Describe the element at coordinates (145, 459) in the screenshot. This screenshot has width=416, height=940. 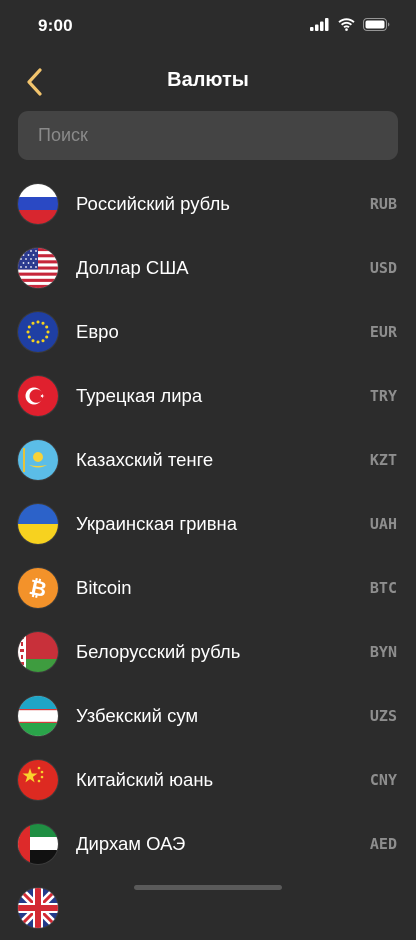
I see `currency-name: Казахский тенге` at that location.